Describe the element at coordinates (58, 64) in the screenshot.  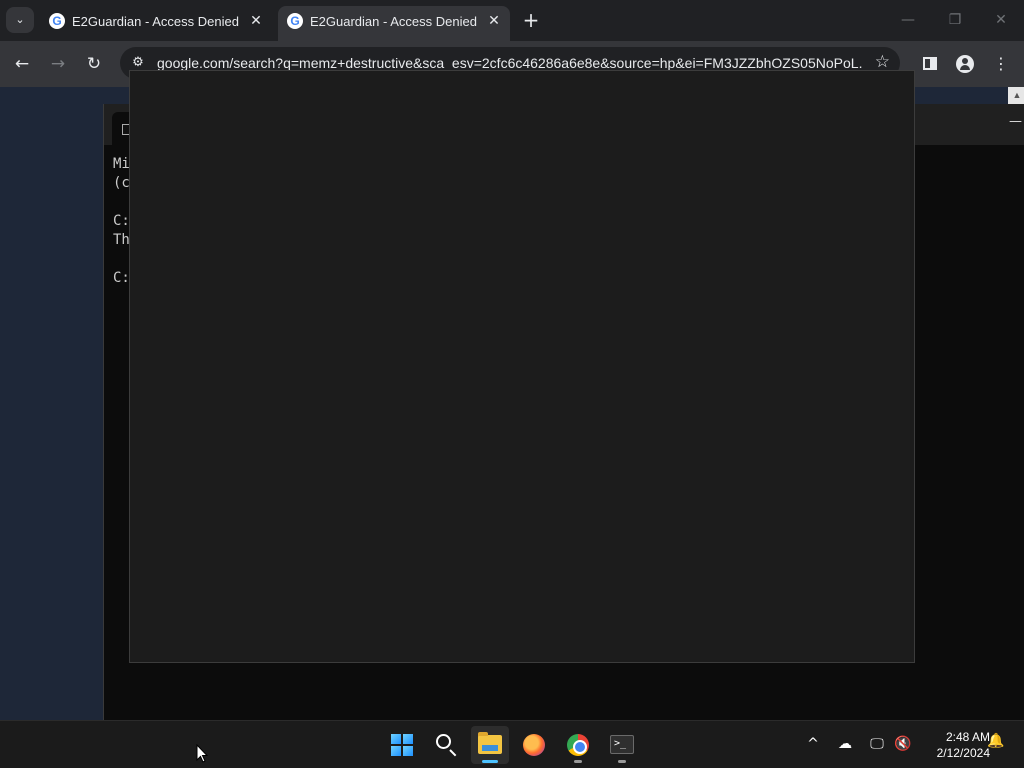
I see `forward-button: →` at that location.